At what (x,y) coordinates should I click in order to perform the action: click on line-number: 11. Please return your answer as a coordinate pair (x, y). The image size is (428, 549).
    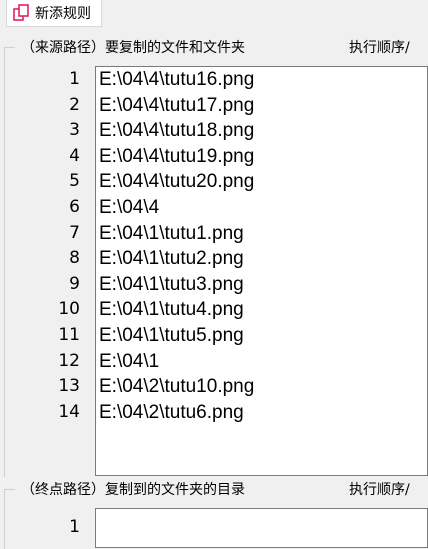
    Looking at the image, I should click on (69, 334).